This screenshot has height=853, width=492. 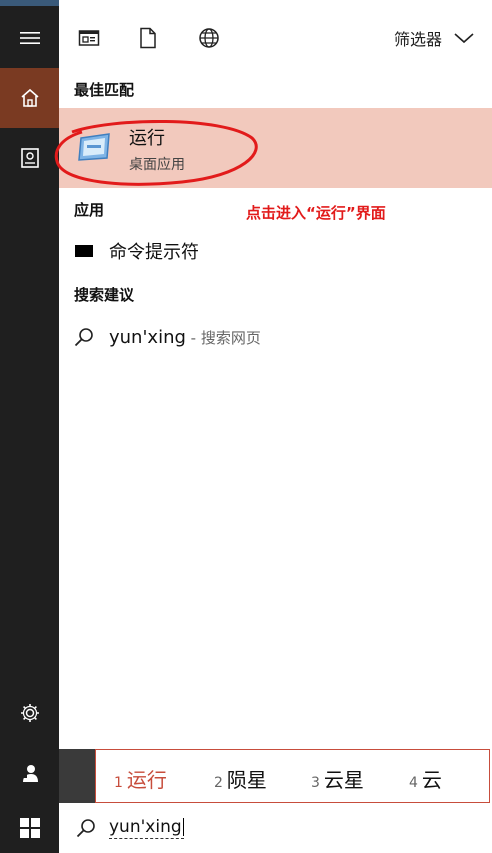 What do you see at coordinates (413, 783) in the screenshot?
I see `ime-candidate-number: 4` at bounding box center [413, 783].